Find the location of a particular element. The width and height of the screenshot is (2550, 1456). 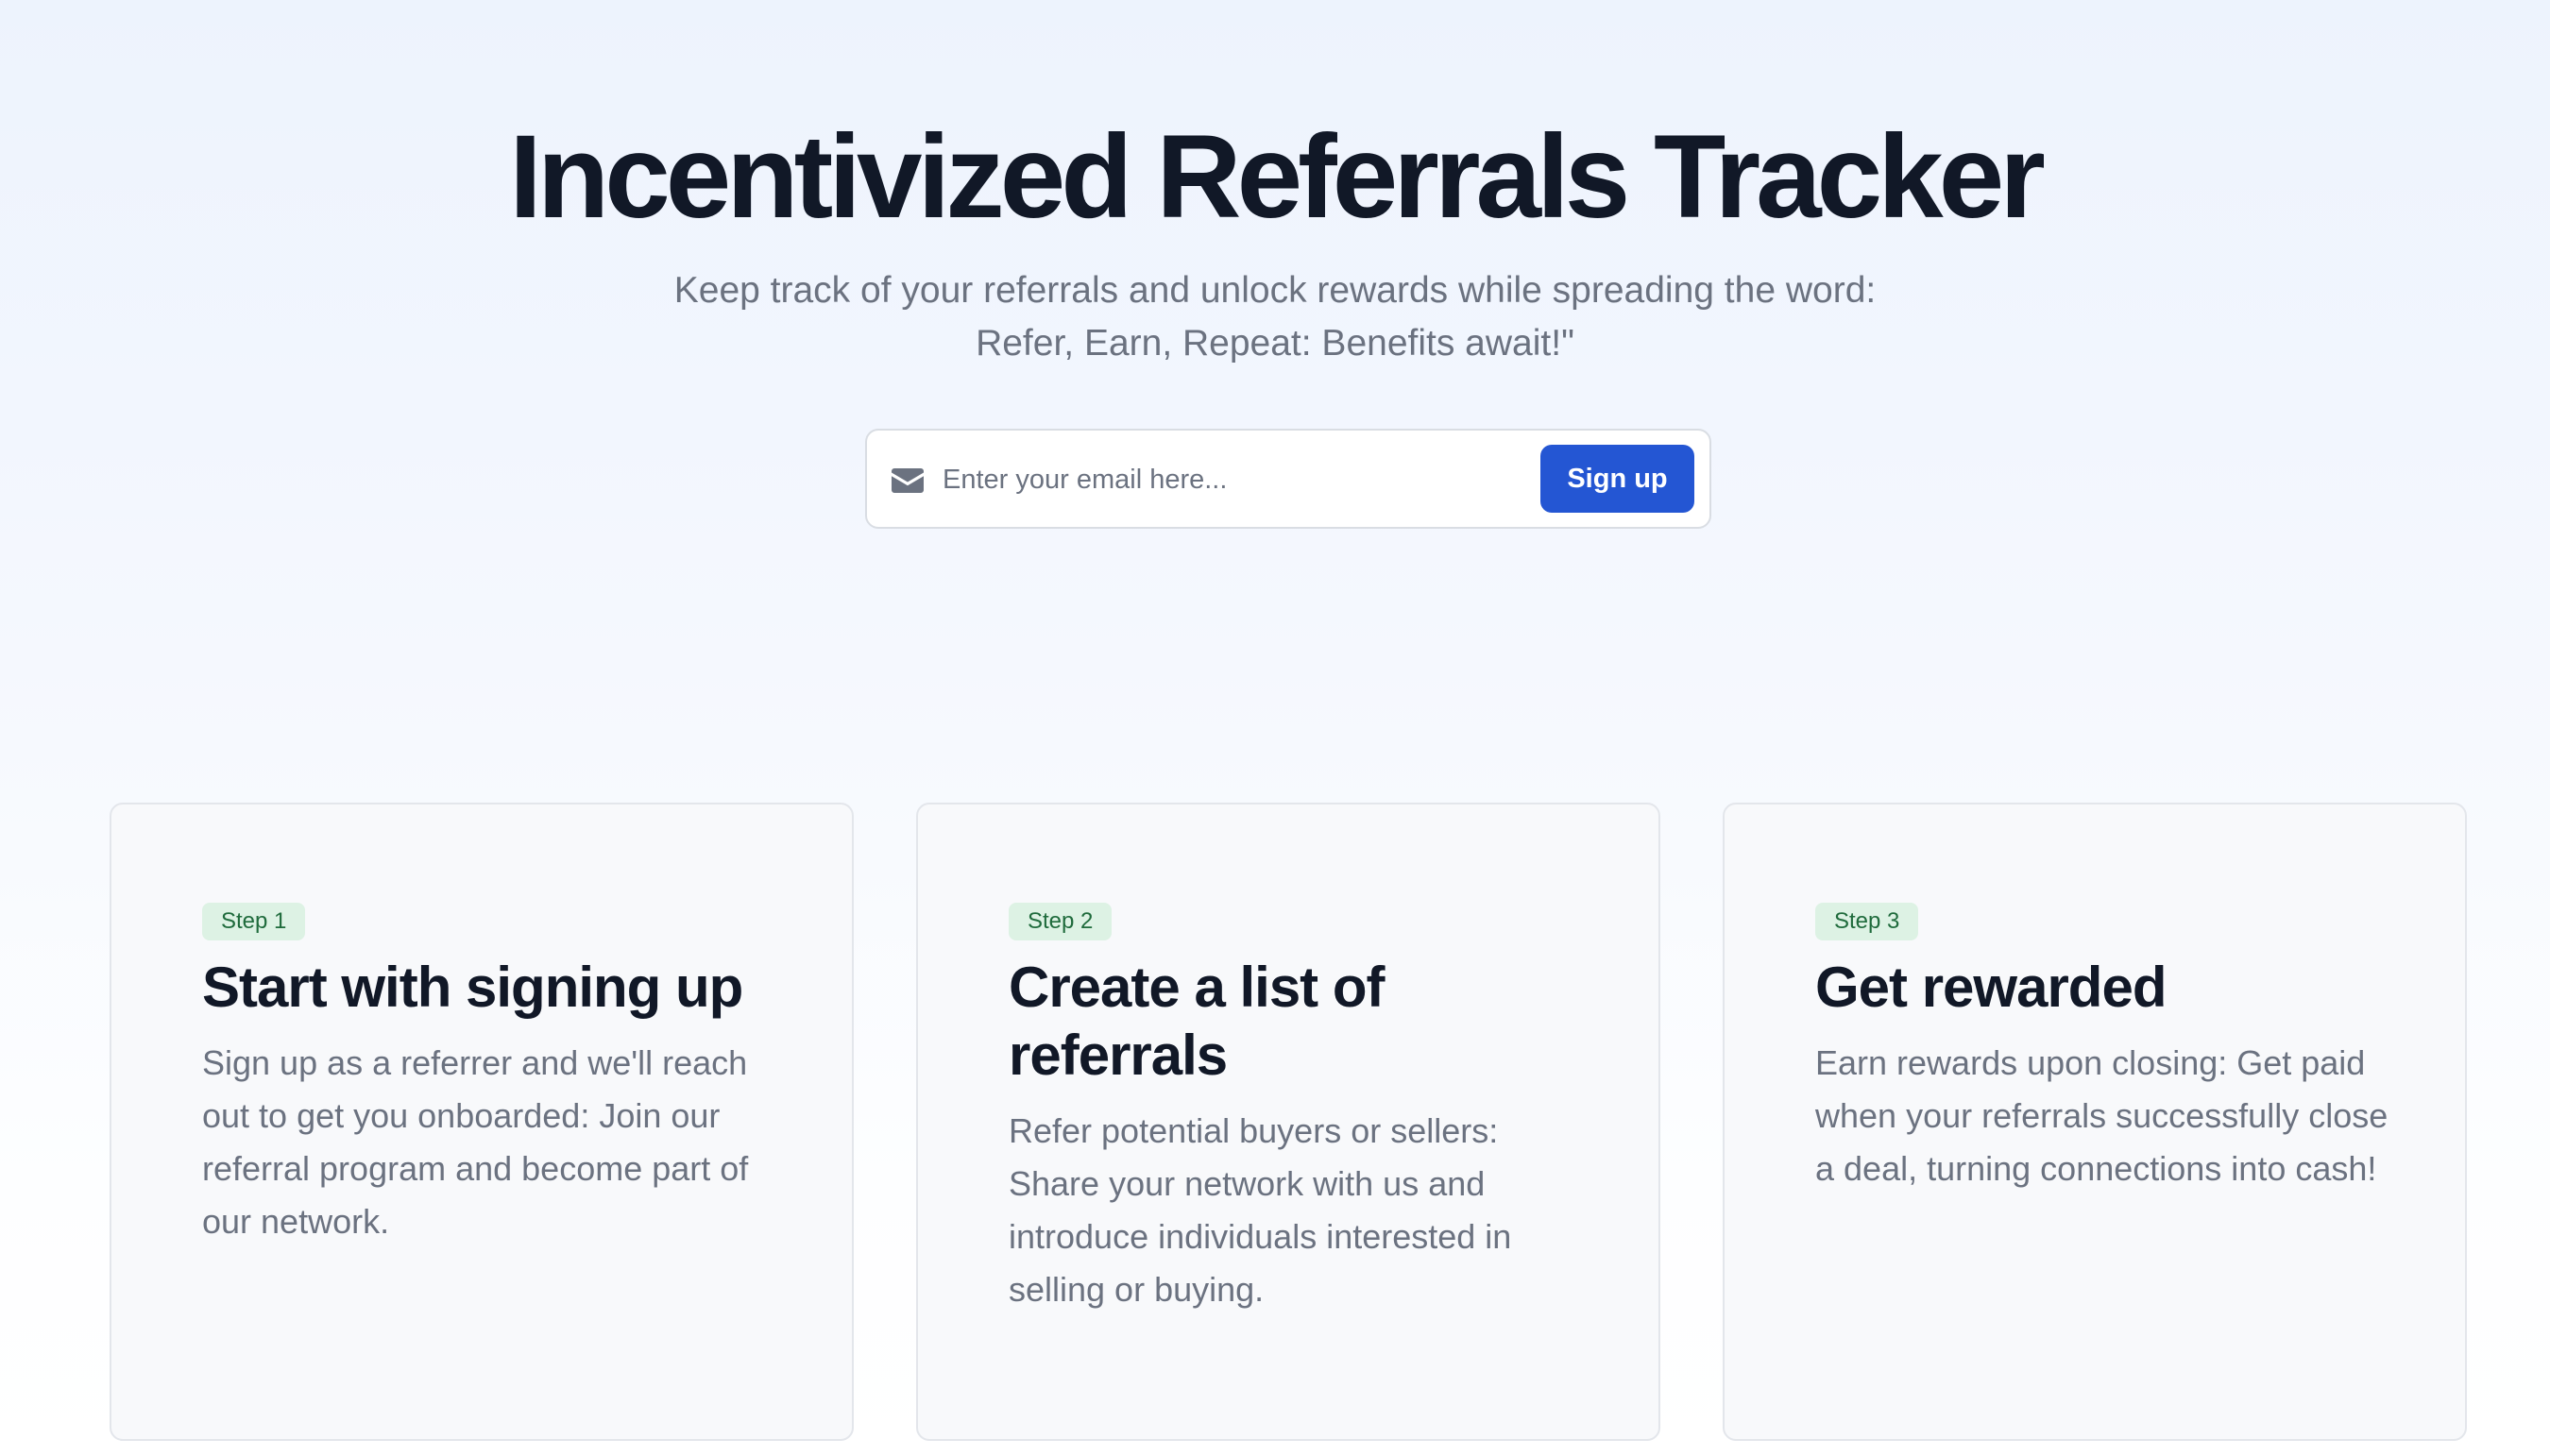

step-title: Create a list of referrals is located at coordinates (1197, 1022).